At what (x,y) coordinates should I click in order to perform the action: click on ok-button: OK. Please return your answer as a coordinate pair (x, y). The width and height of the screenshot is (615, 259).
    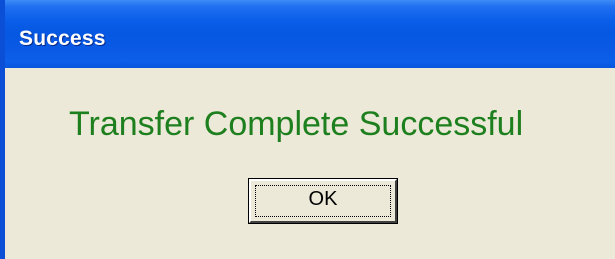
    Looking at the image, I should click on (323, 201).